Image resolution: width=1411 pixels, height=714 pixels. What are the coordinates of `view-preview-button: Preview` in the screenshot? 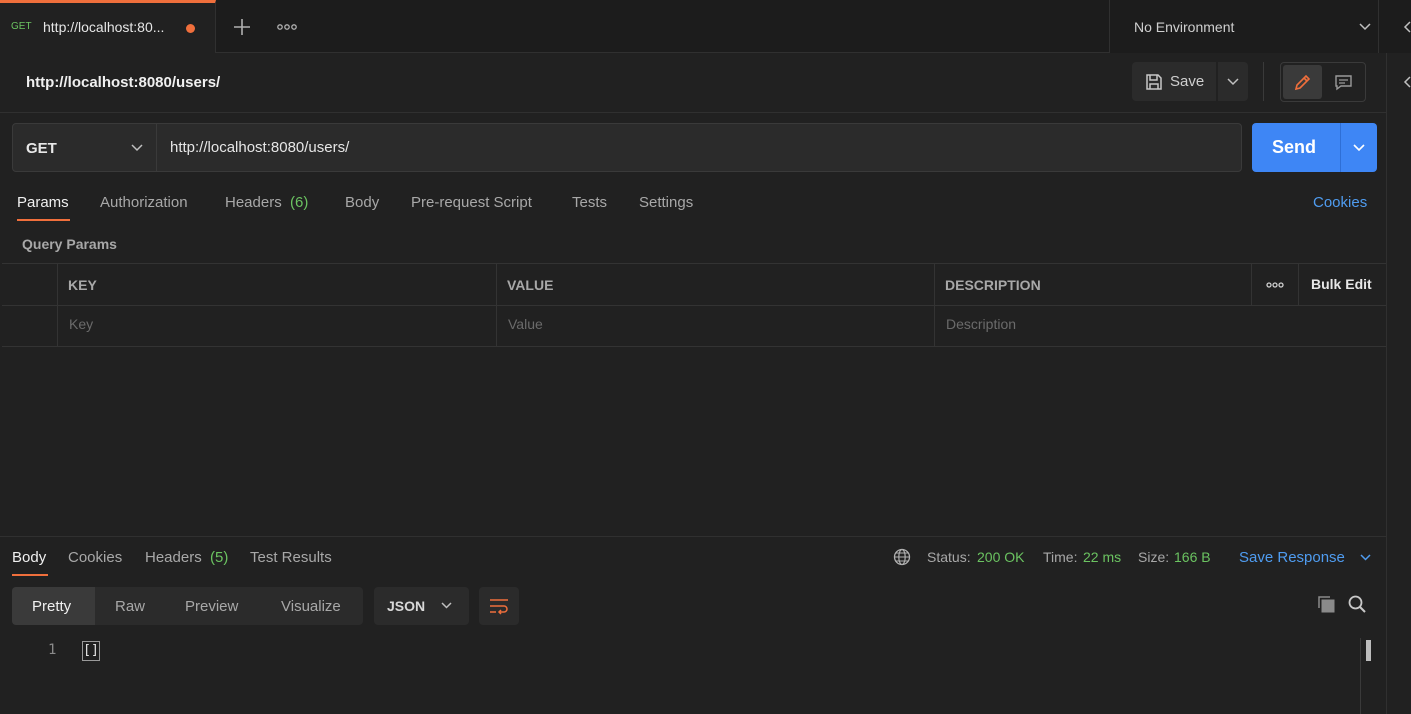 It's located at (211, 606).